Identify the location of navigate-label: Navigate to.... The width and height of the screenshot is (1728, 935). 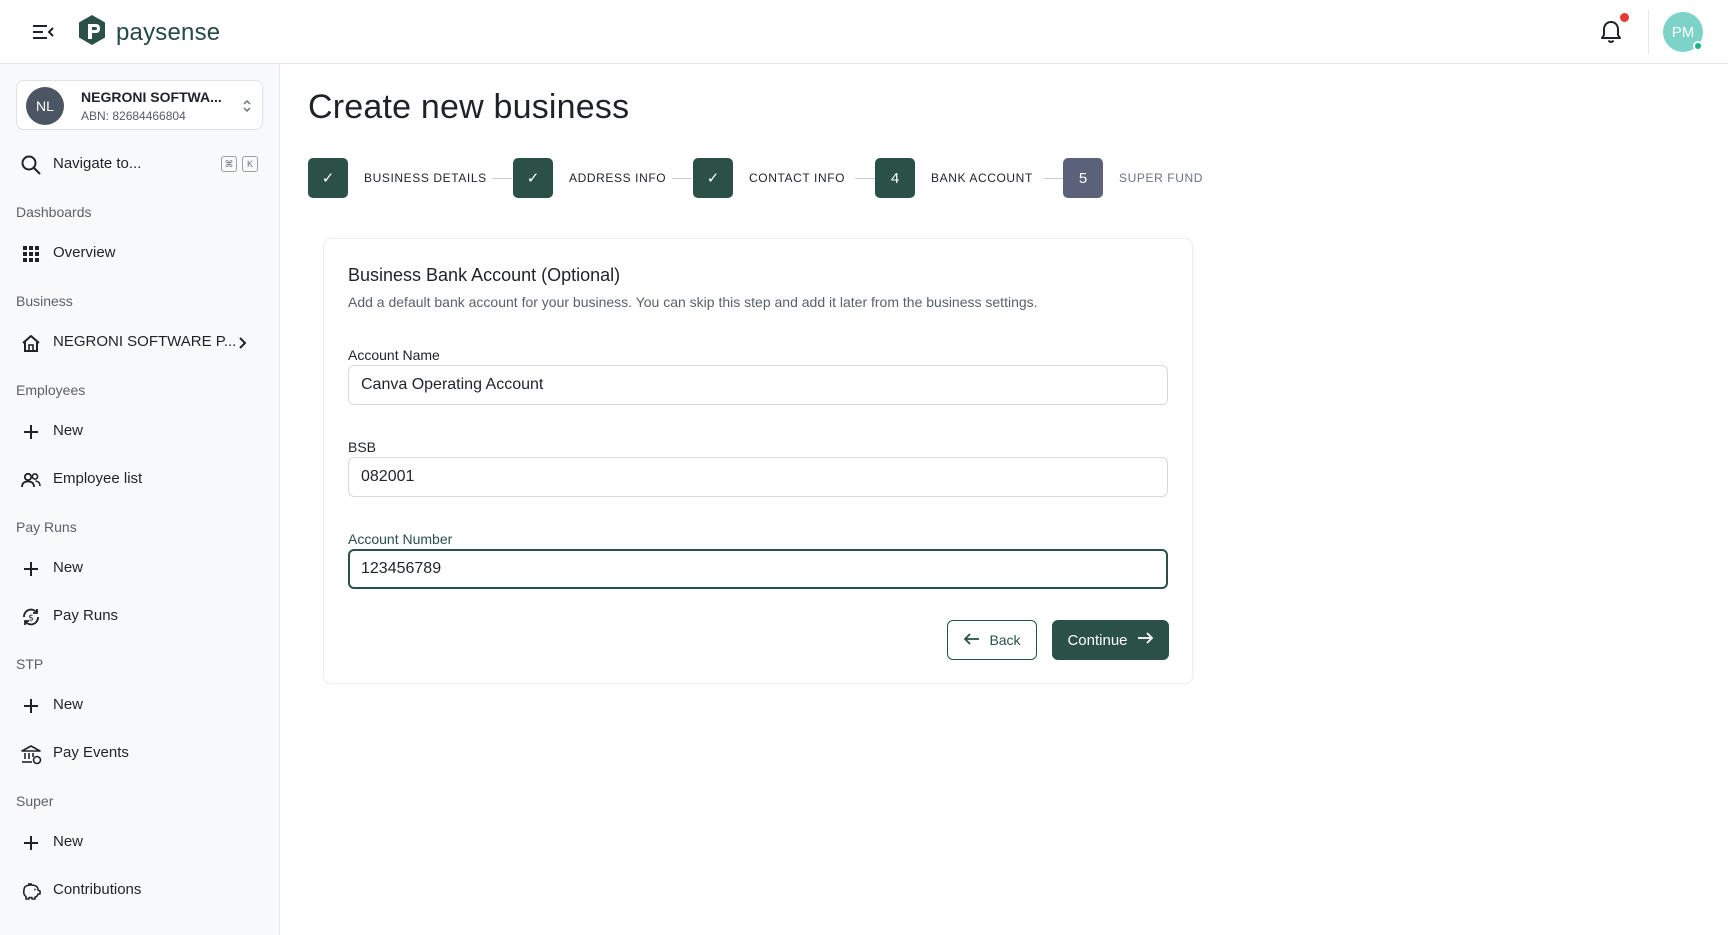
(97, 163).